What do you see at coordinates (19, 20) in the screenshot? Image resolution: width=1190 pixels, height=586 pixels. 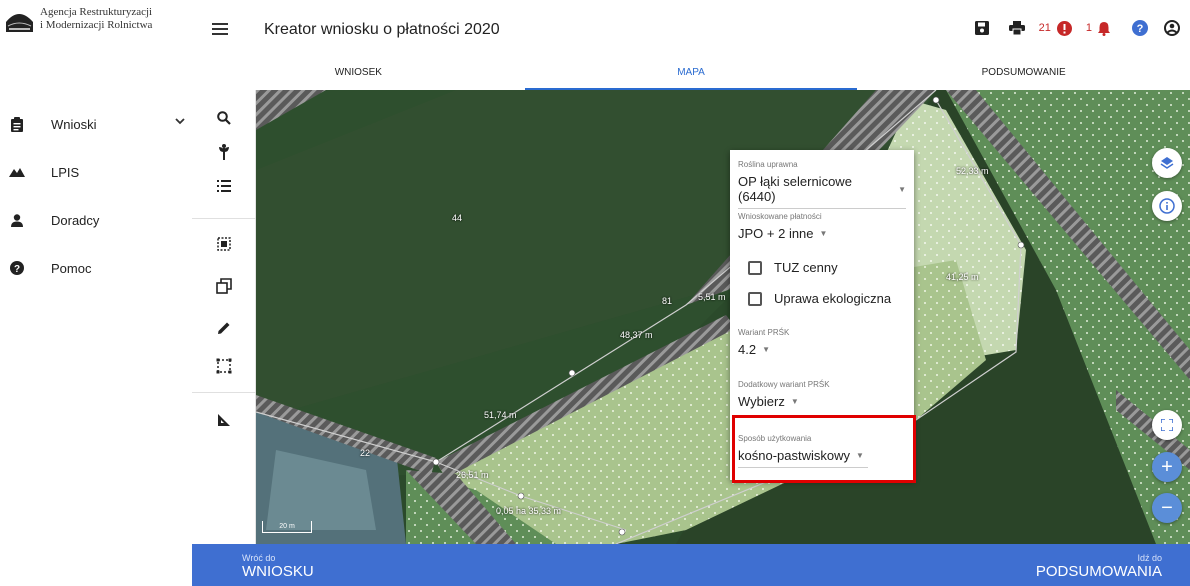 I see `logo-mark` at bounding box center [19, 20].